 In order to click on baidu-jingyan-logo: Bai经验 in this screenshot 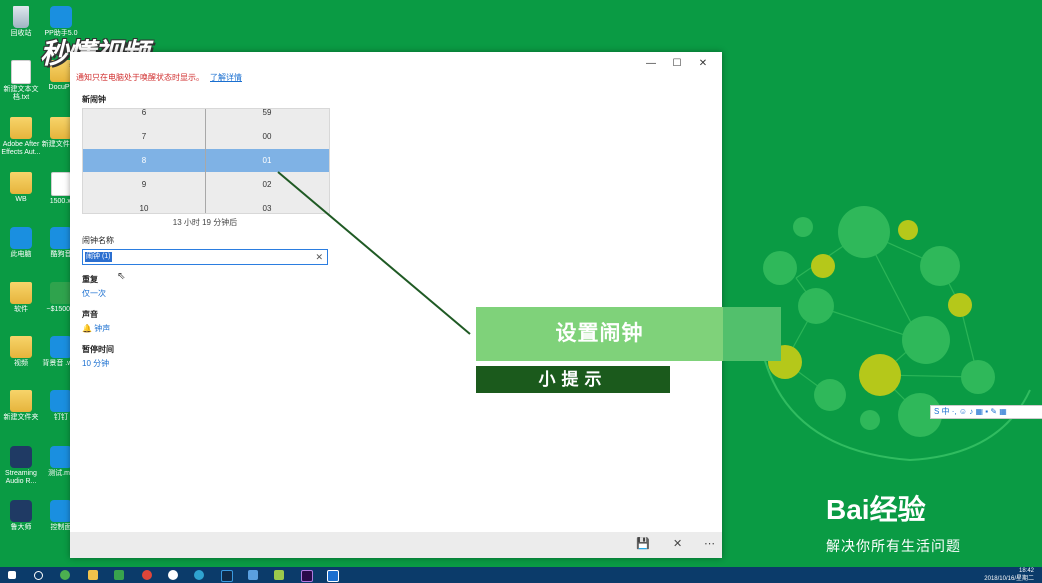, I will do `click(876, 509)`.